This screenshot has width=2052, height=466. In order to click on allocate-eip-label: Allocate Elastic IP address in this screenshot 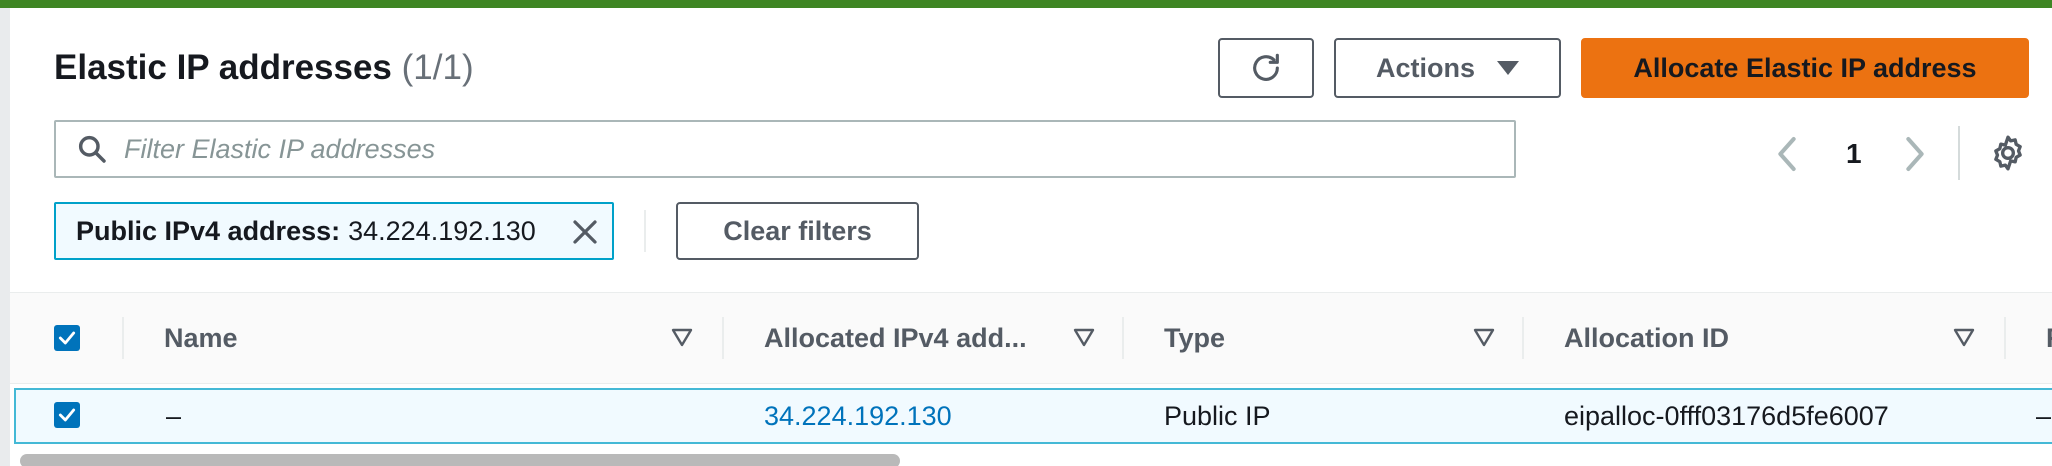, I will do `click(1805, 67)`.